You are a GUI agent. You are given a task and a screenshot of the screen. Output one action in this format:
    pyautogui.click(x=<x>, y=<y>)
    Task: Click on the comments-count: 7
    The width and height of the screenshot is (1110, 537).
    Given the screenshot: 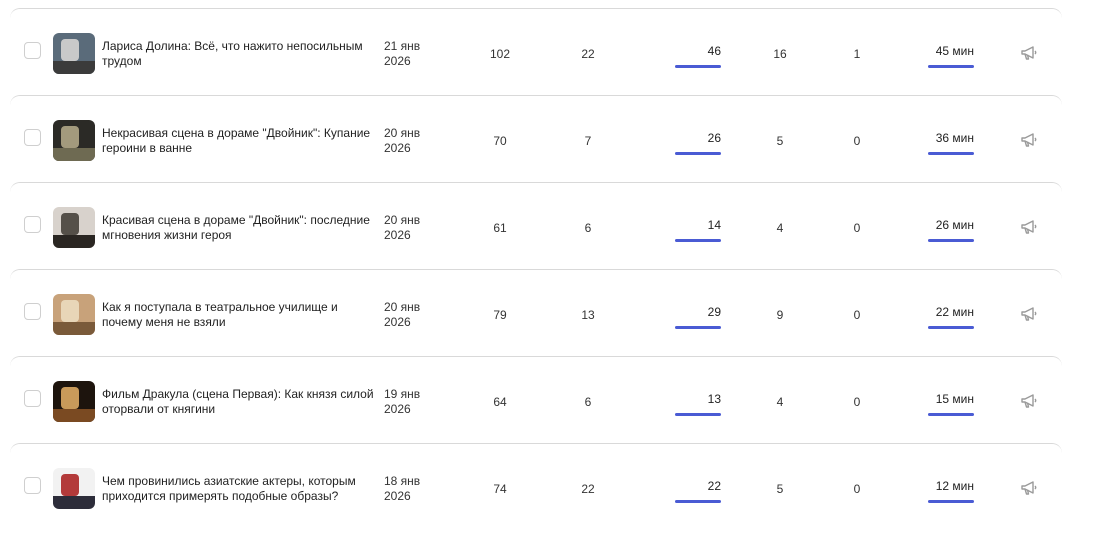 What is the action you would take?
    pyautogui.click(x=588, y=141)
    